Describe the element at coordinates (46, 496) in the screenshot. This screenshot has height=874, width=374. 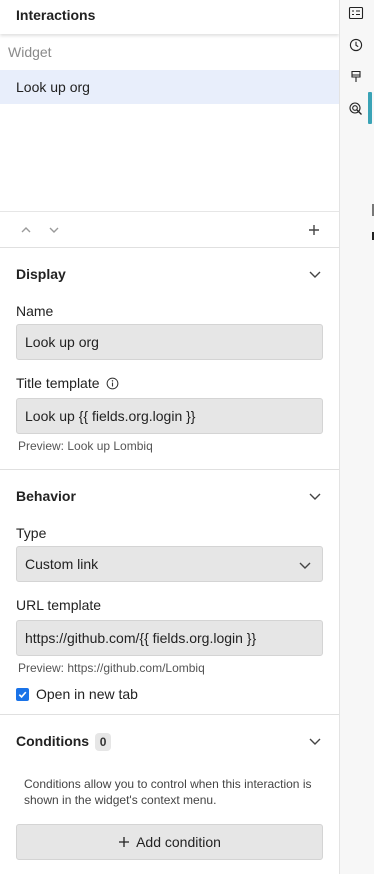
I see `behavior-section-title: Behavior` at that location.